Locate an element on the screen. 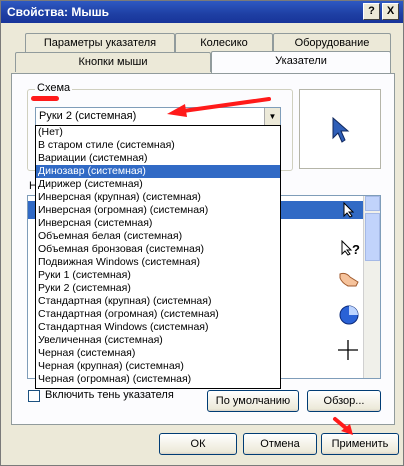  dropdown-option: Инверсная (крупная) (системная) is located at coordinates (158, 197).